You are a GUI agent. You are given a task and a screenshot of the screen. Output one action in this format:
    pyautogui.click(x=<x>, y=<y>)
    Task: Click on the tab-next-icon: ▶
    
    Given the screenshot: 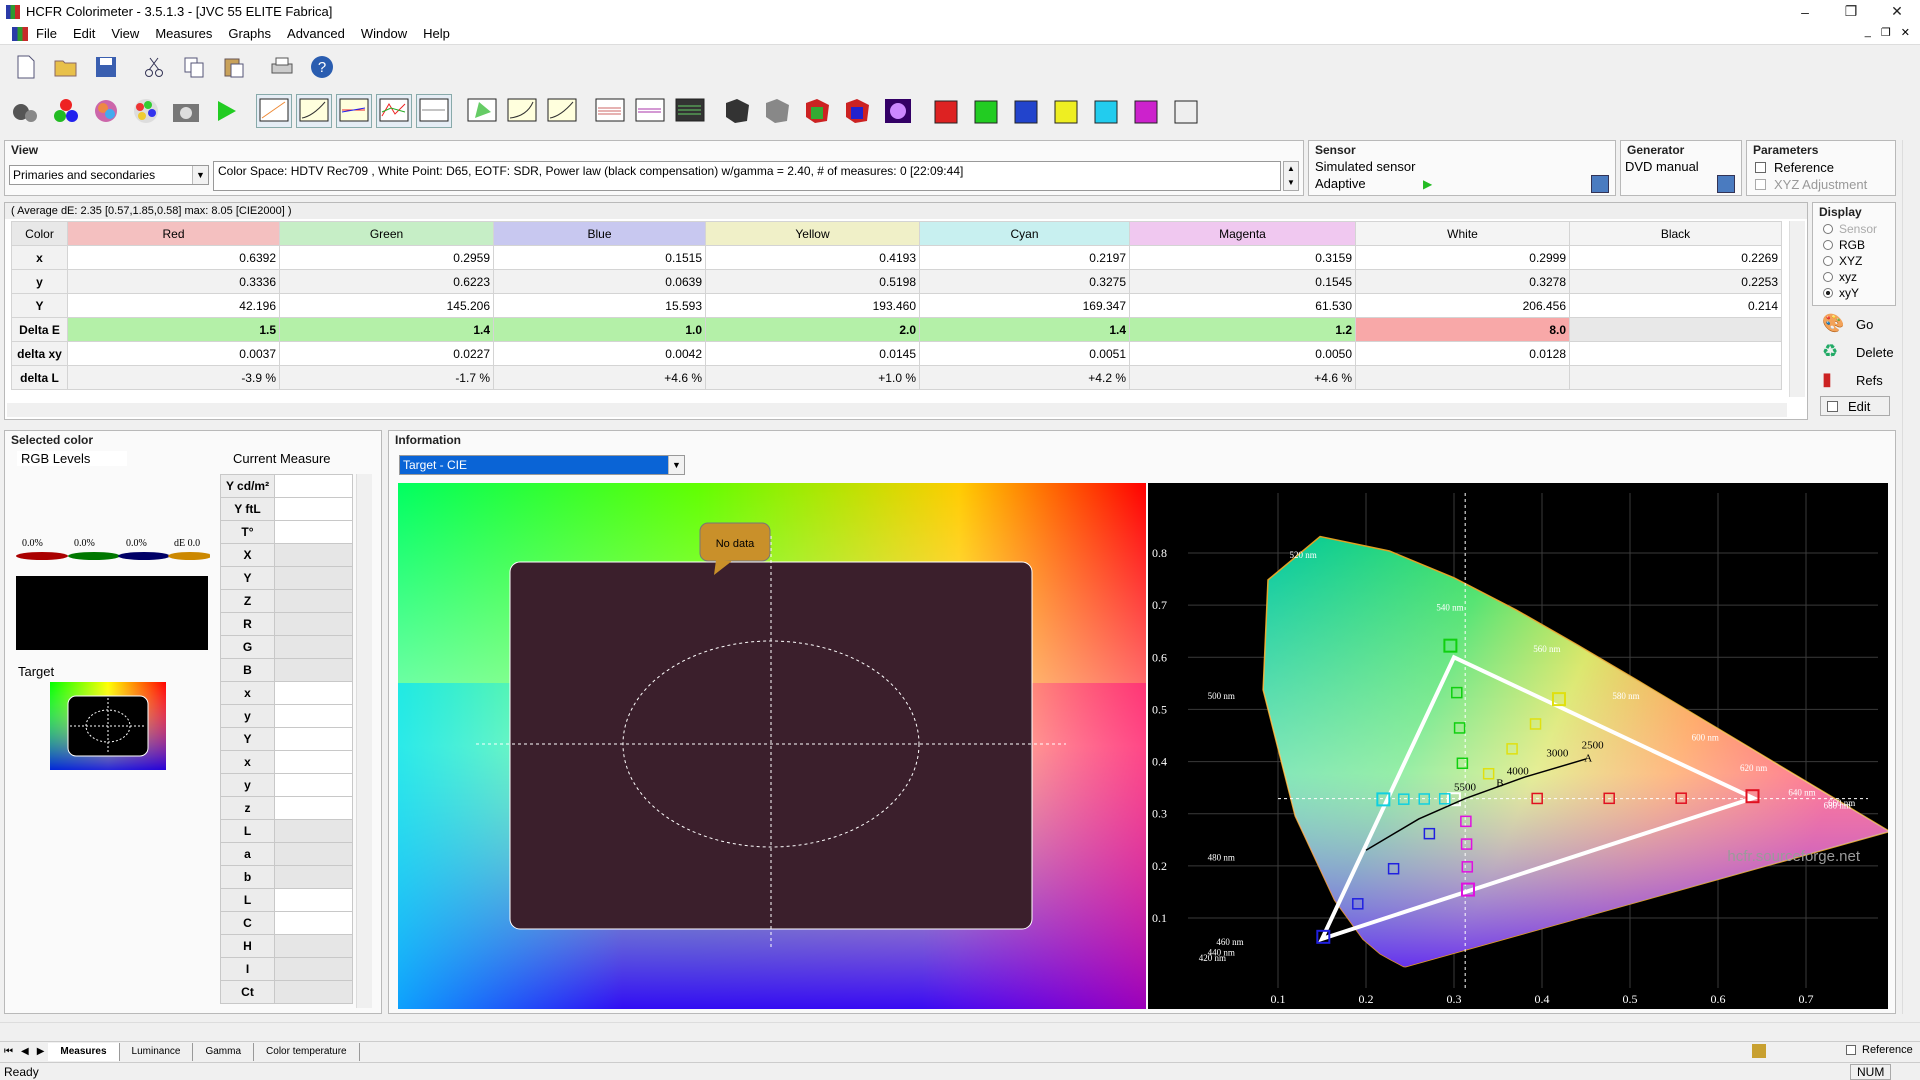 What is the action you would take?
    pyautogui.click(x=41, y=1051)
    